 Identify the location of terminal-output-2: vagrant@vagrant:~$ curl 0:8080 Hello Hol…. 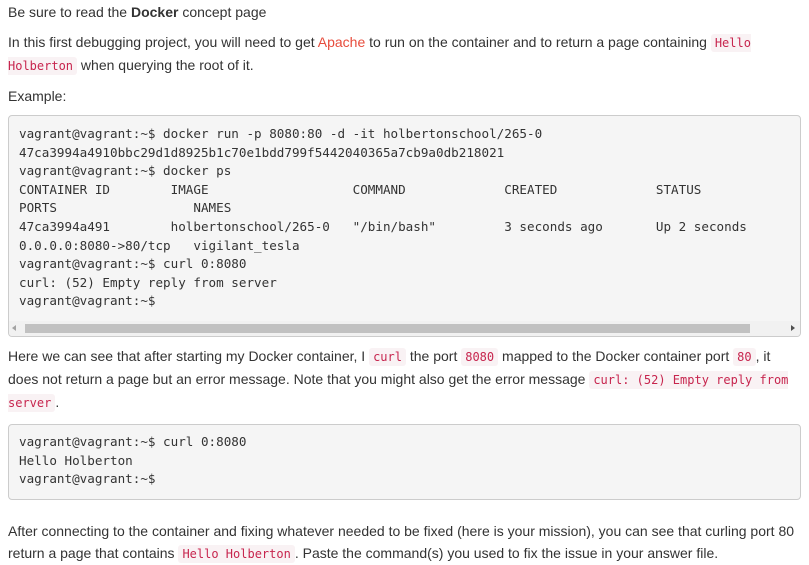
(404, 462).